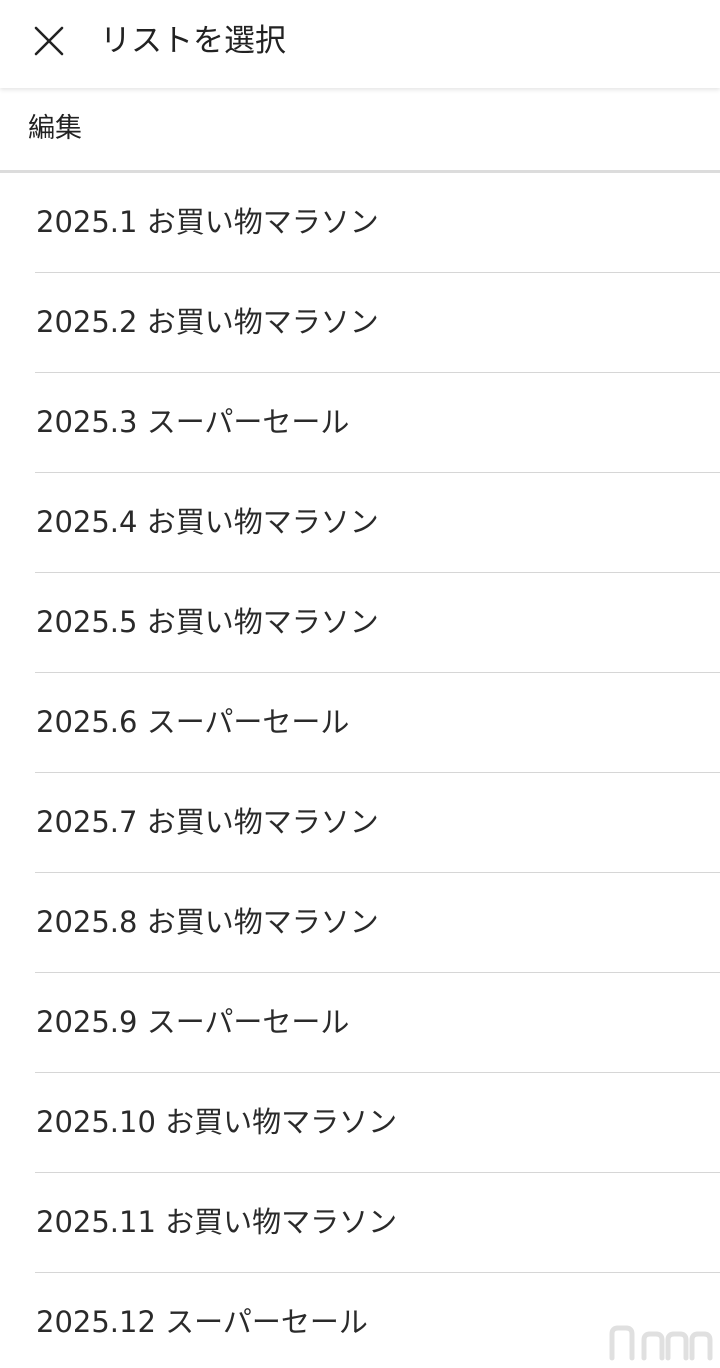 The height and width of the screenshot is (1368, 720). I want to click on list-item-label: 2025.3 スーパーセール, so click(193, 422).